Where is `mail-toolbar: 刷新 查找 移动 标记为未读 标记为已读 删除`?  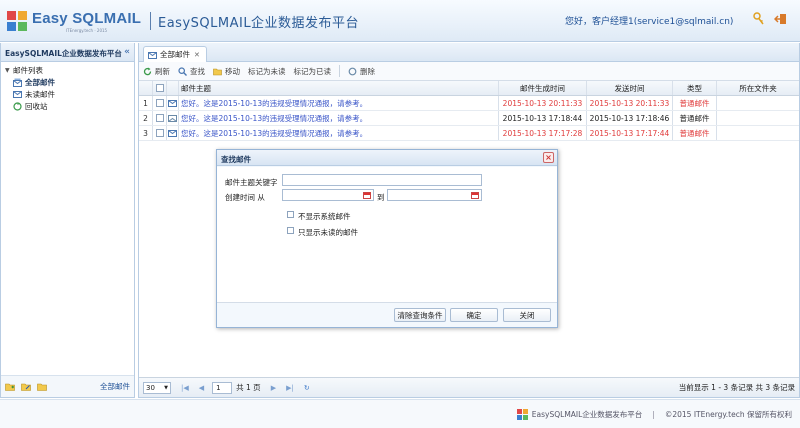 mail-toolbar: 刷新 查找 移动 标记为未读 标记为已读 删除 is located at coordinates (469, 71).